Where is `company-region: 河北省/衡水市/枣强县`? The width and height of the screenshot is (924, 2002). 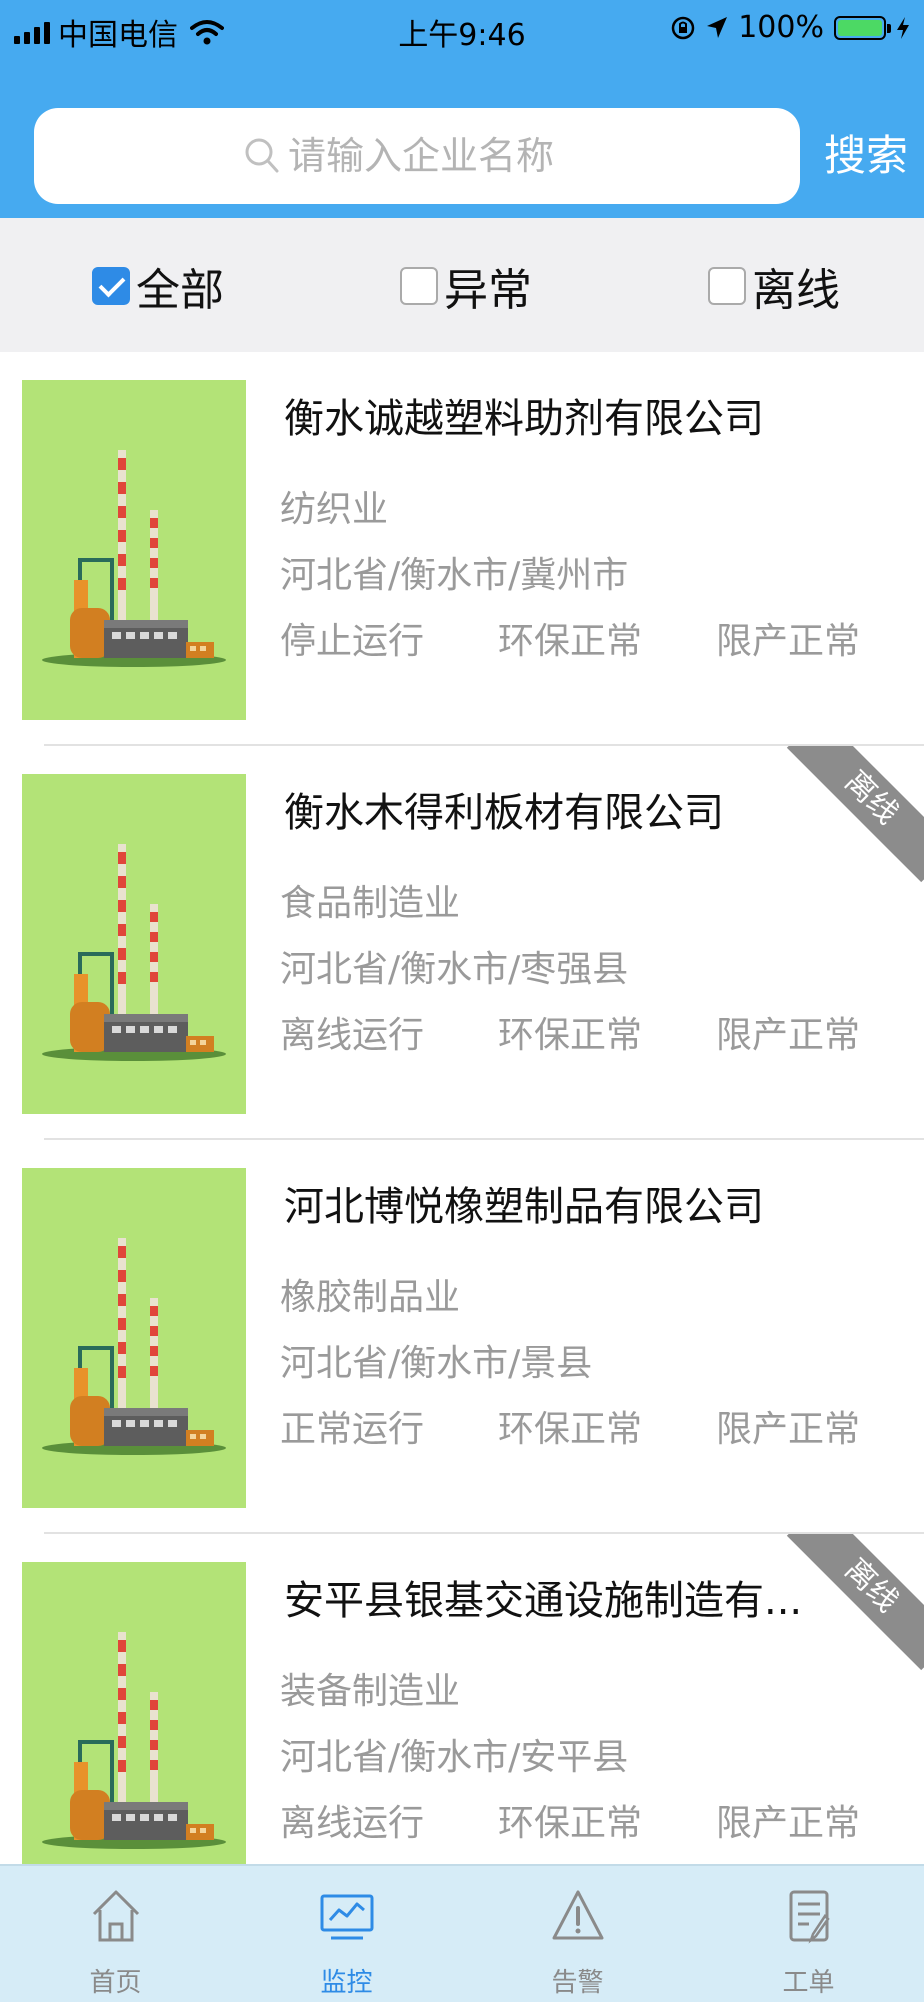
company-region: 河北省/衡水市/枣强县 is located at coordinates (454, 969).